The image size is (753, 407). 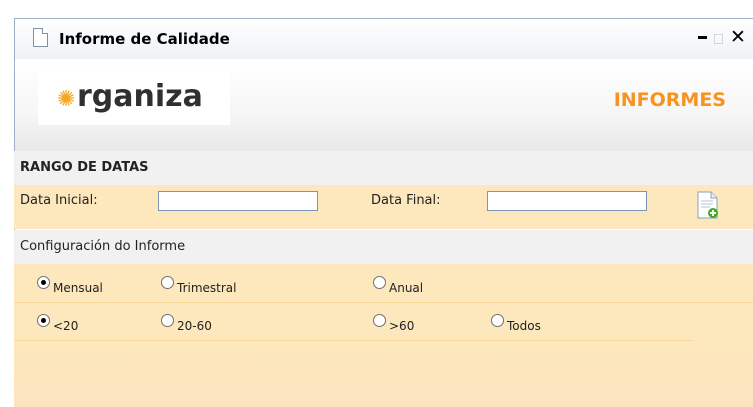 I want to click on radio-mensual: Mensual, so click(x=70, y=285).